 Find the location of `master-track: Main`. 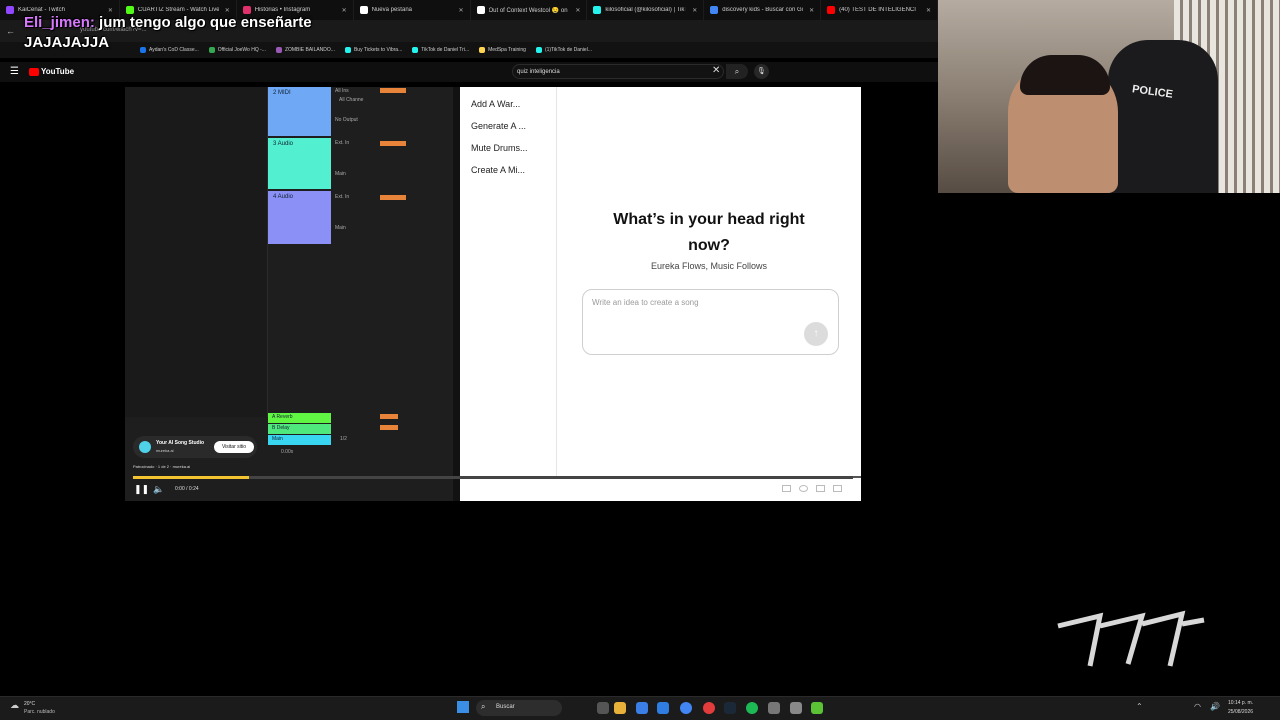

master-track: Main is located at coordinates (299, 440).